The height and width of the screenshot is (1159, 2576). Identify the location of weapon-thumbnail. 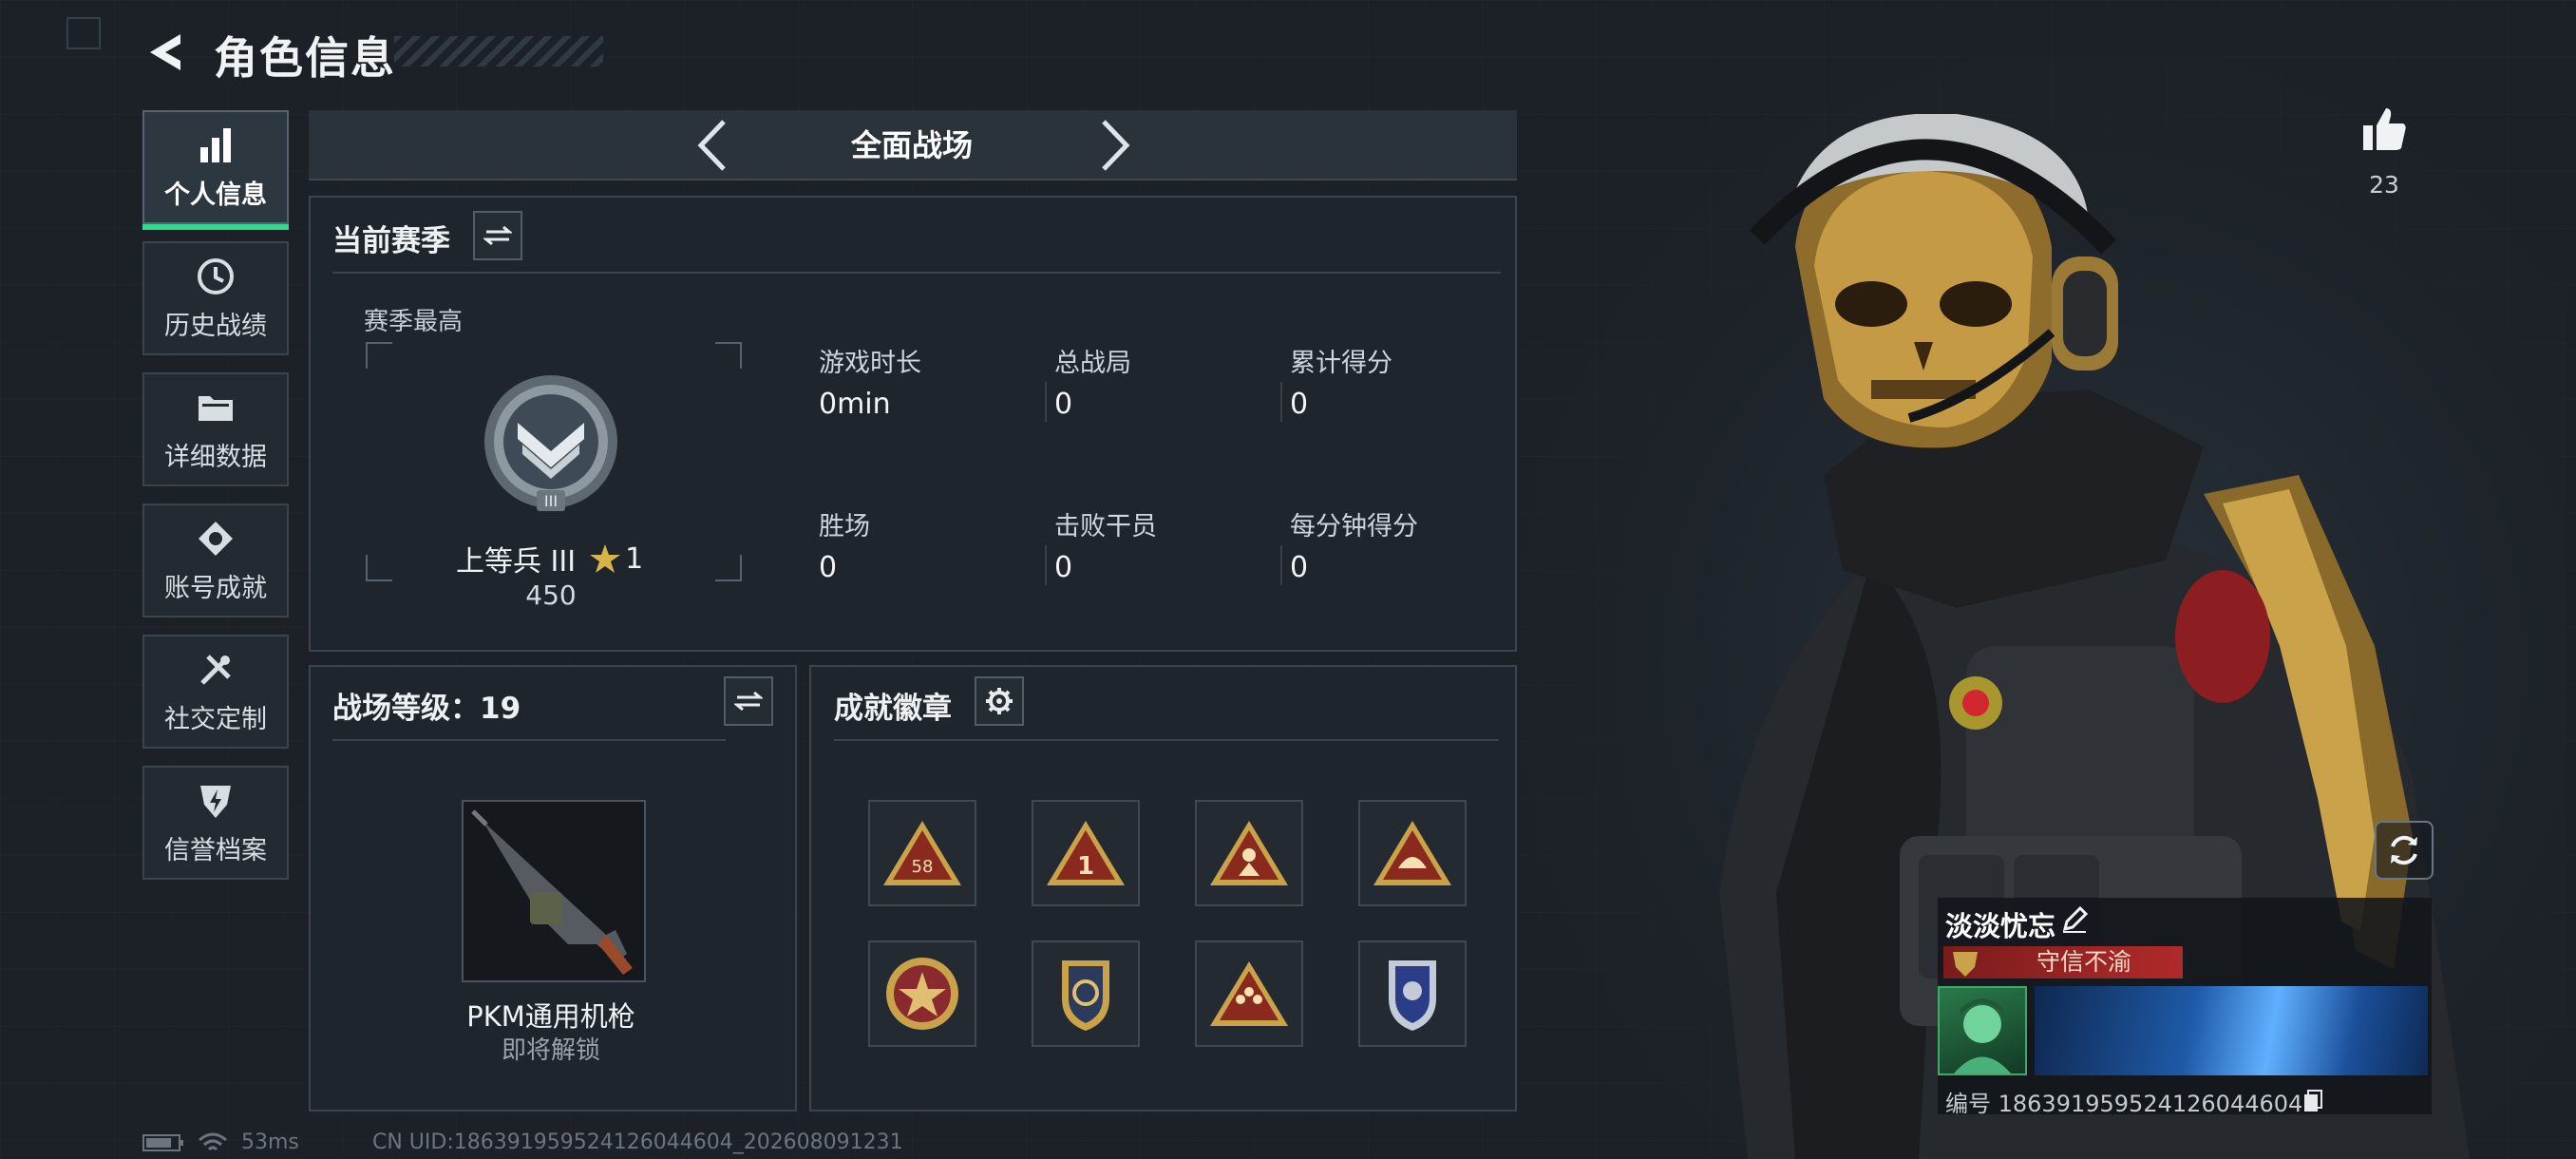
(554, 891).